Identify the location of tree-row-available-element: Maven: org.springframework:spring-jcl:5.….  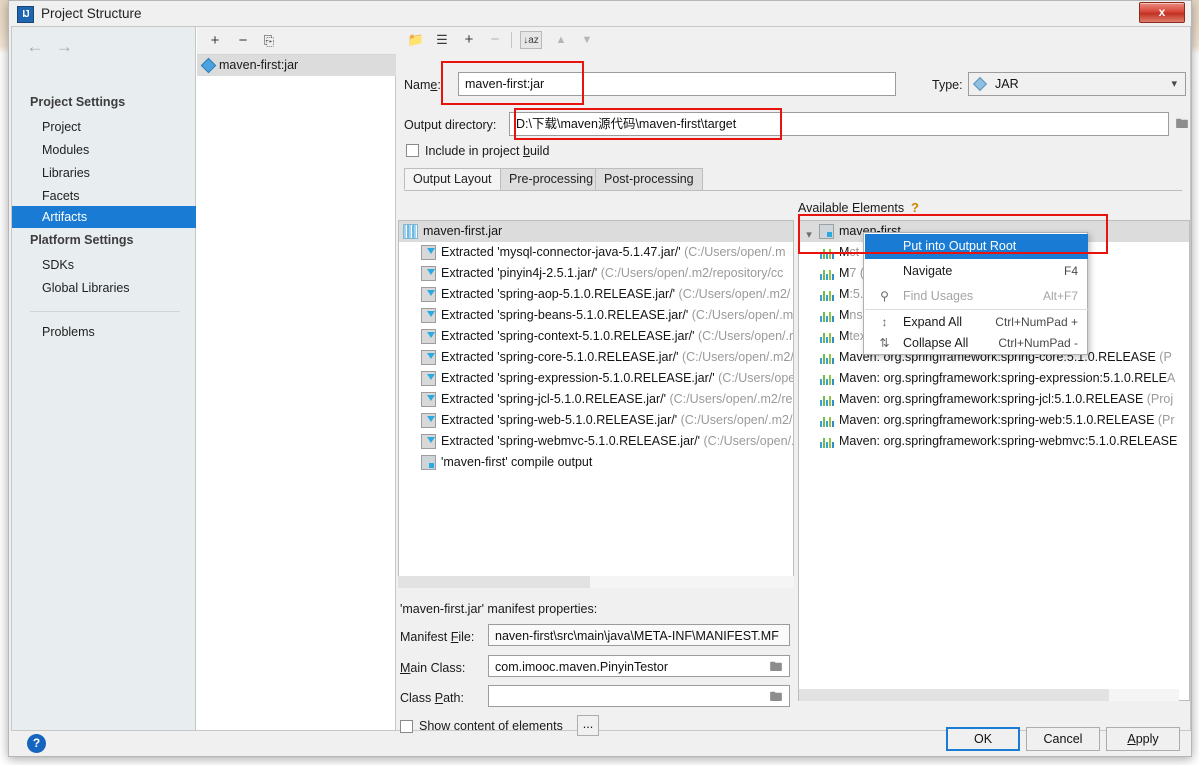
(986, 399).